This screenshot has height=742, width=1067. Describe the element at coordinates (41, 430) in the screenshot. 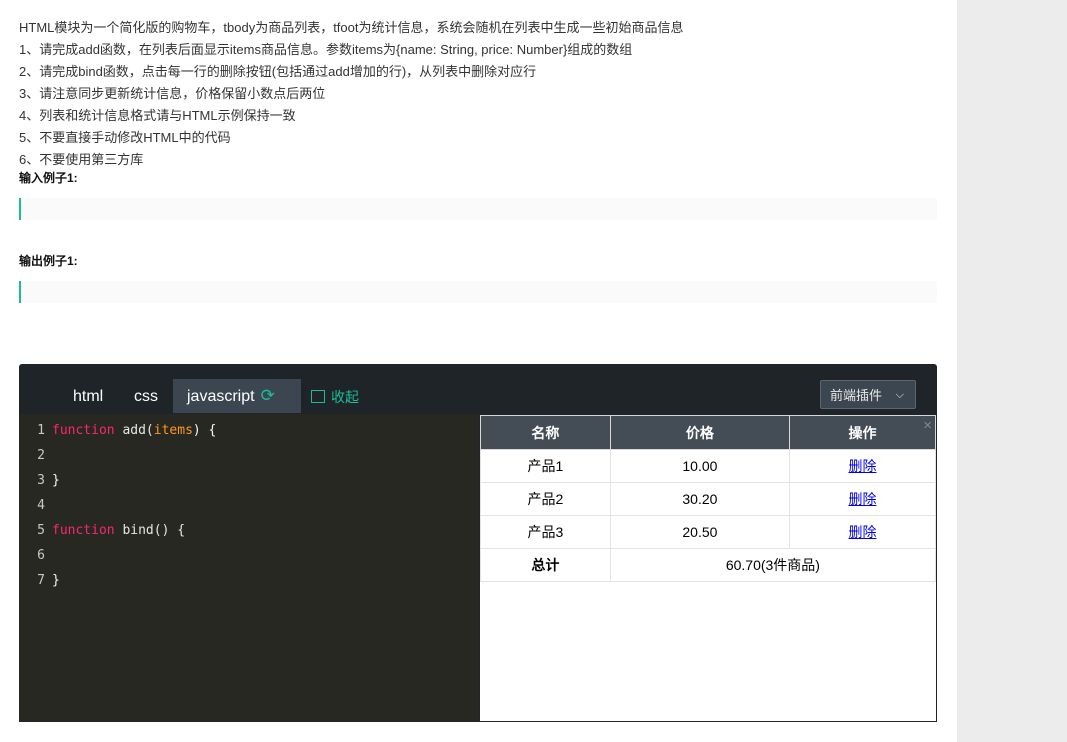

I see `line-number: 1` at that location.